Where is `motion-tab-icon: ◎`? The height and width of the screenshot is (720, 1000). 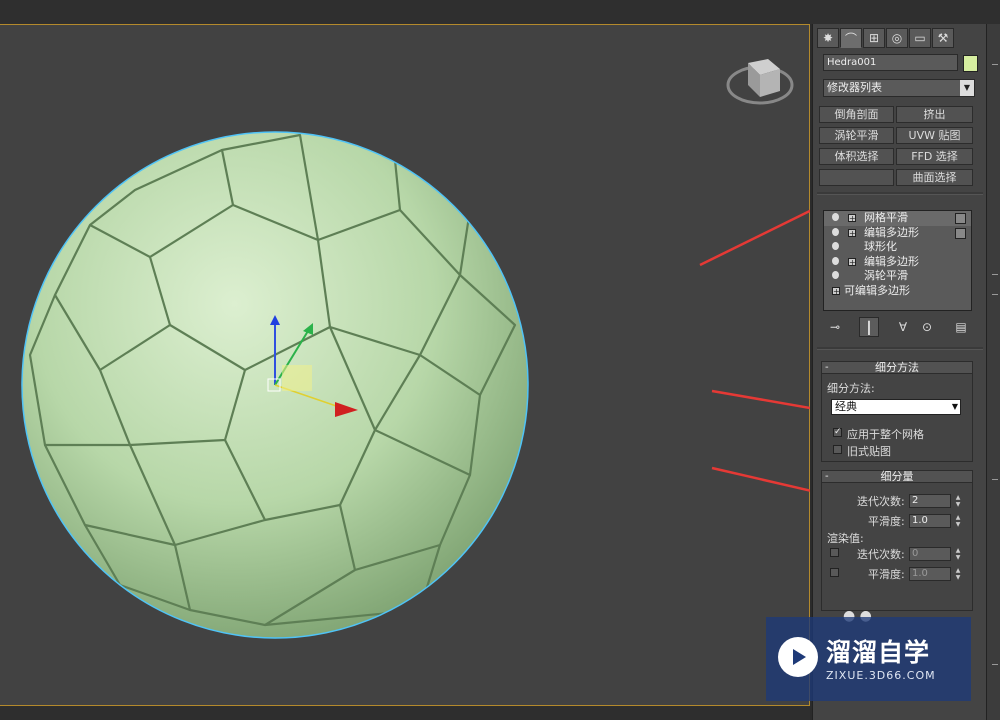
motion-tab-icon: ◎ is located at coordinates (897, 38).